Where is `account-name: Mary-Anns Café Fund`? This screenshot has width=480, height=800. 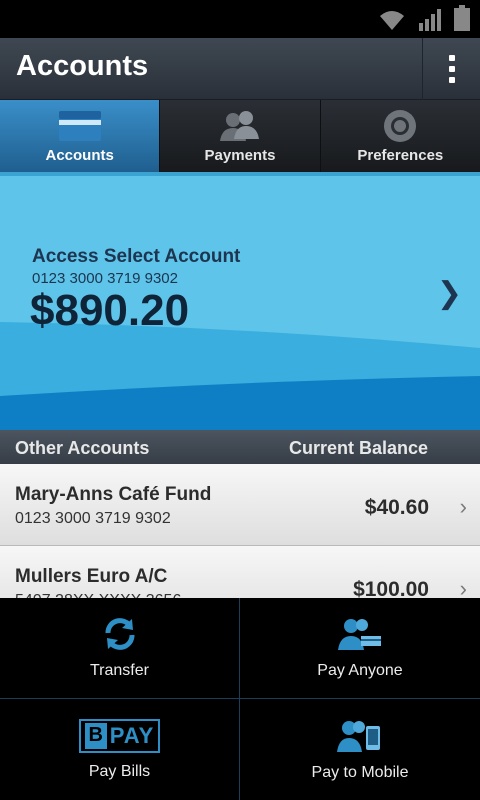 account-name: Mary-Anns Café Fund is located at coordinates (113, 494).